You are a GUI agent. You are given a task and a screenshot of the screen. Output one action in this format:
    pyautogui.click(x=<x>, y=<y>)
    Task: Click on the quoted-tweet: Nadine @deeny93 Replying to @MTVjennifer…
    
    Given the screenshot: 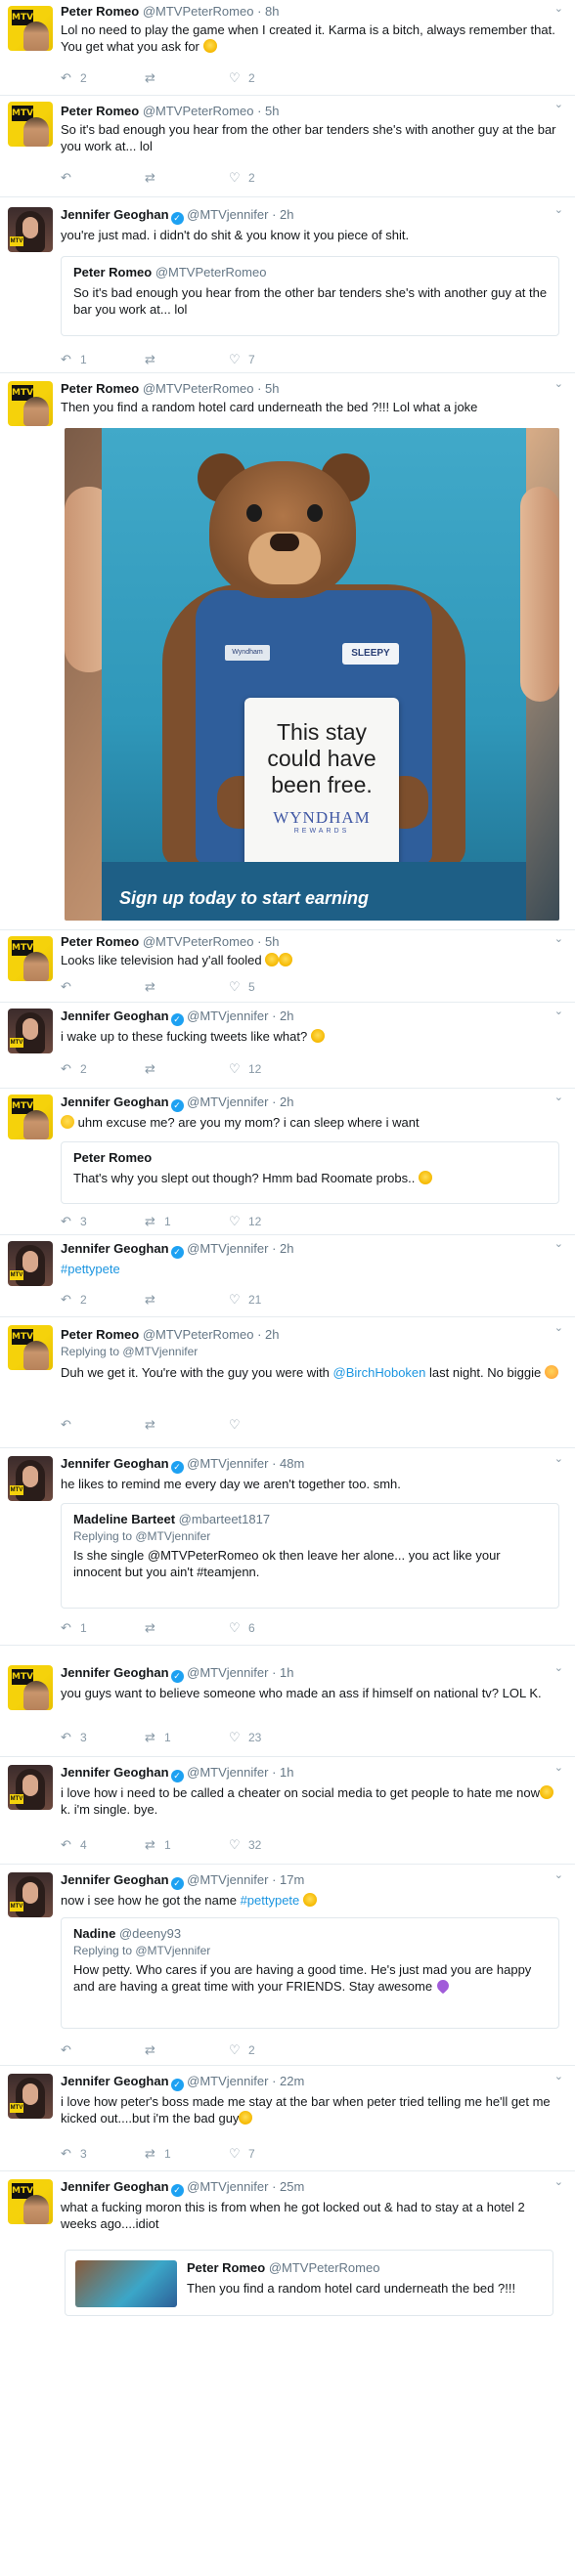 What is the action you would take?
    pyautogui.click(x=310, y=1973)
    